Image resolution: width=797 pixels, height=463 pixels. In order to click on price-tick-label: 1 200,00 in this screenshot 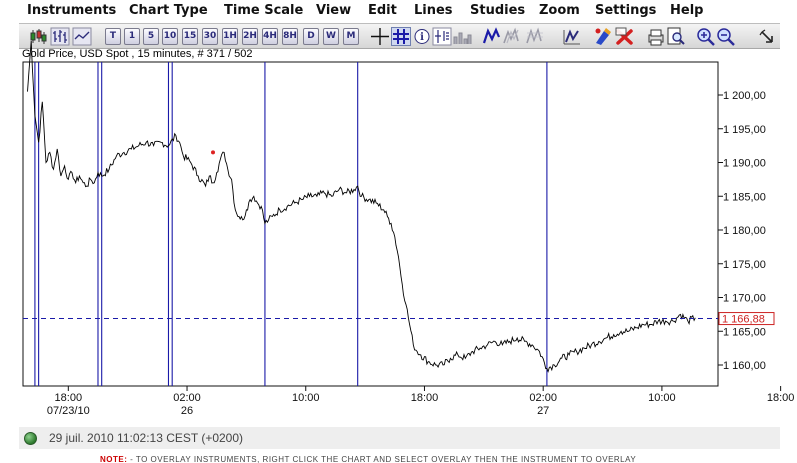, I will do `click(744, 96)`.